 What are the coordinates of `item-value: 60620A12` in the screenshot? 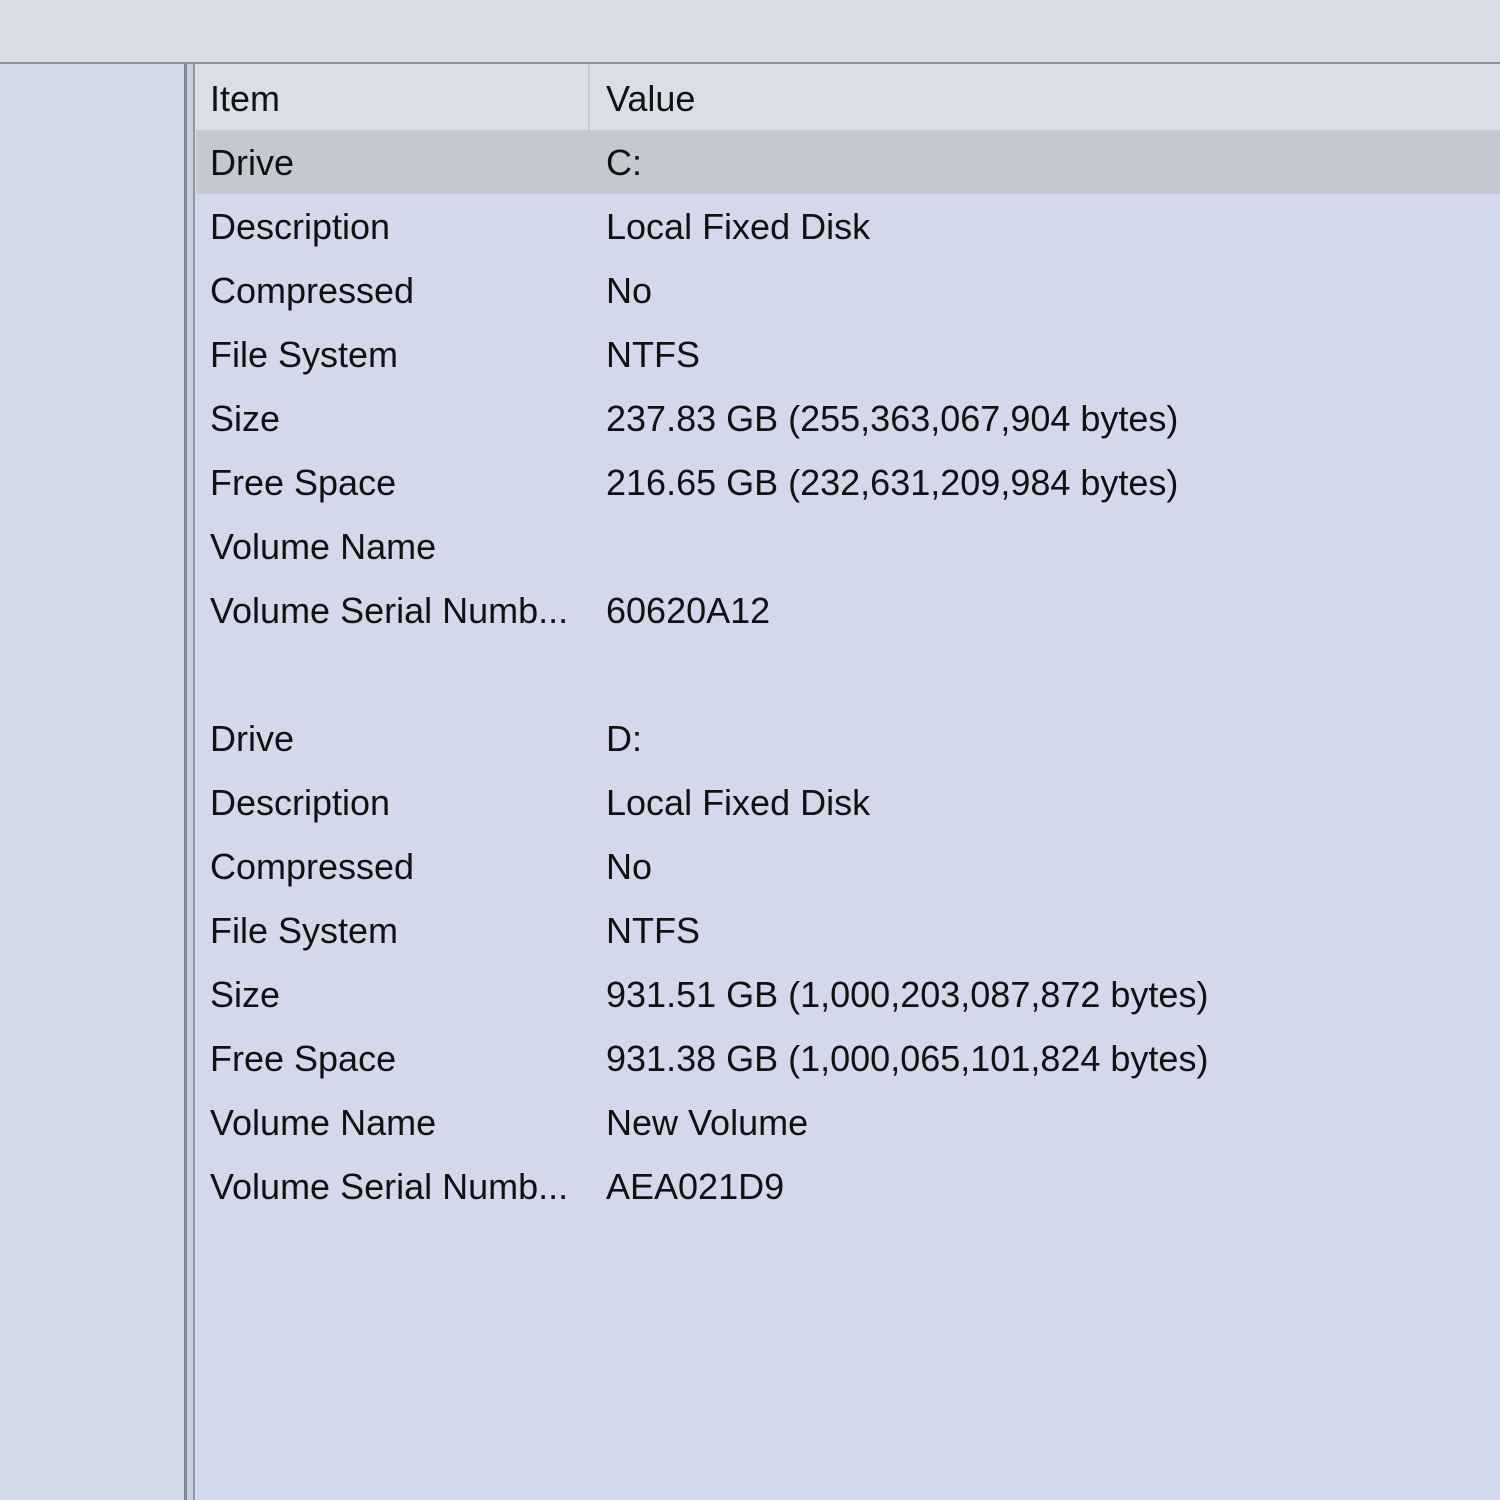 It's located at (688, 610).